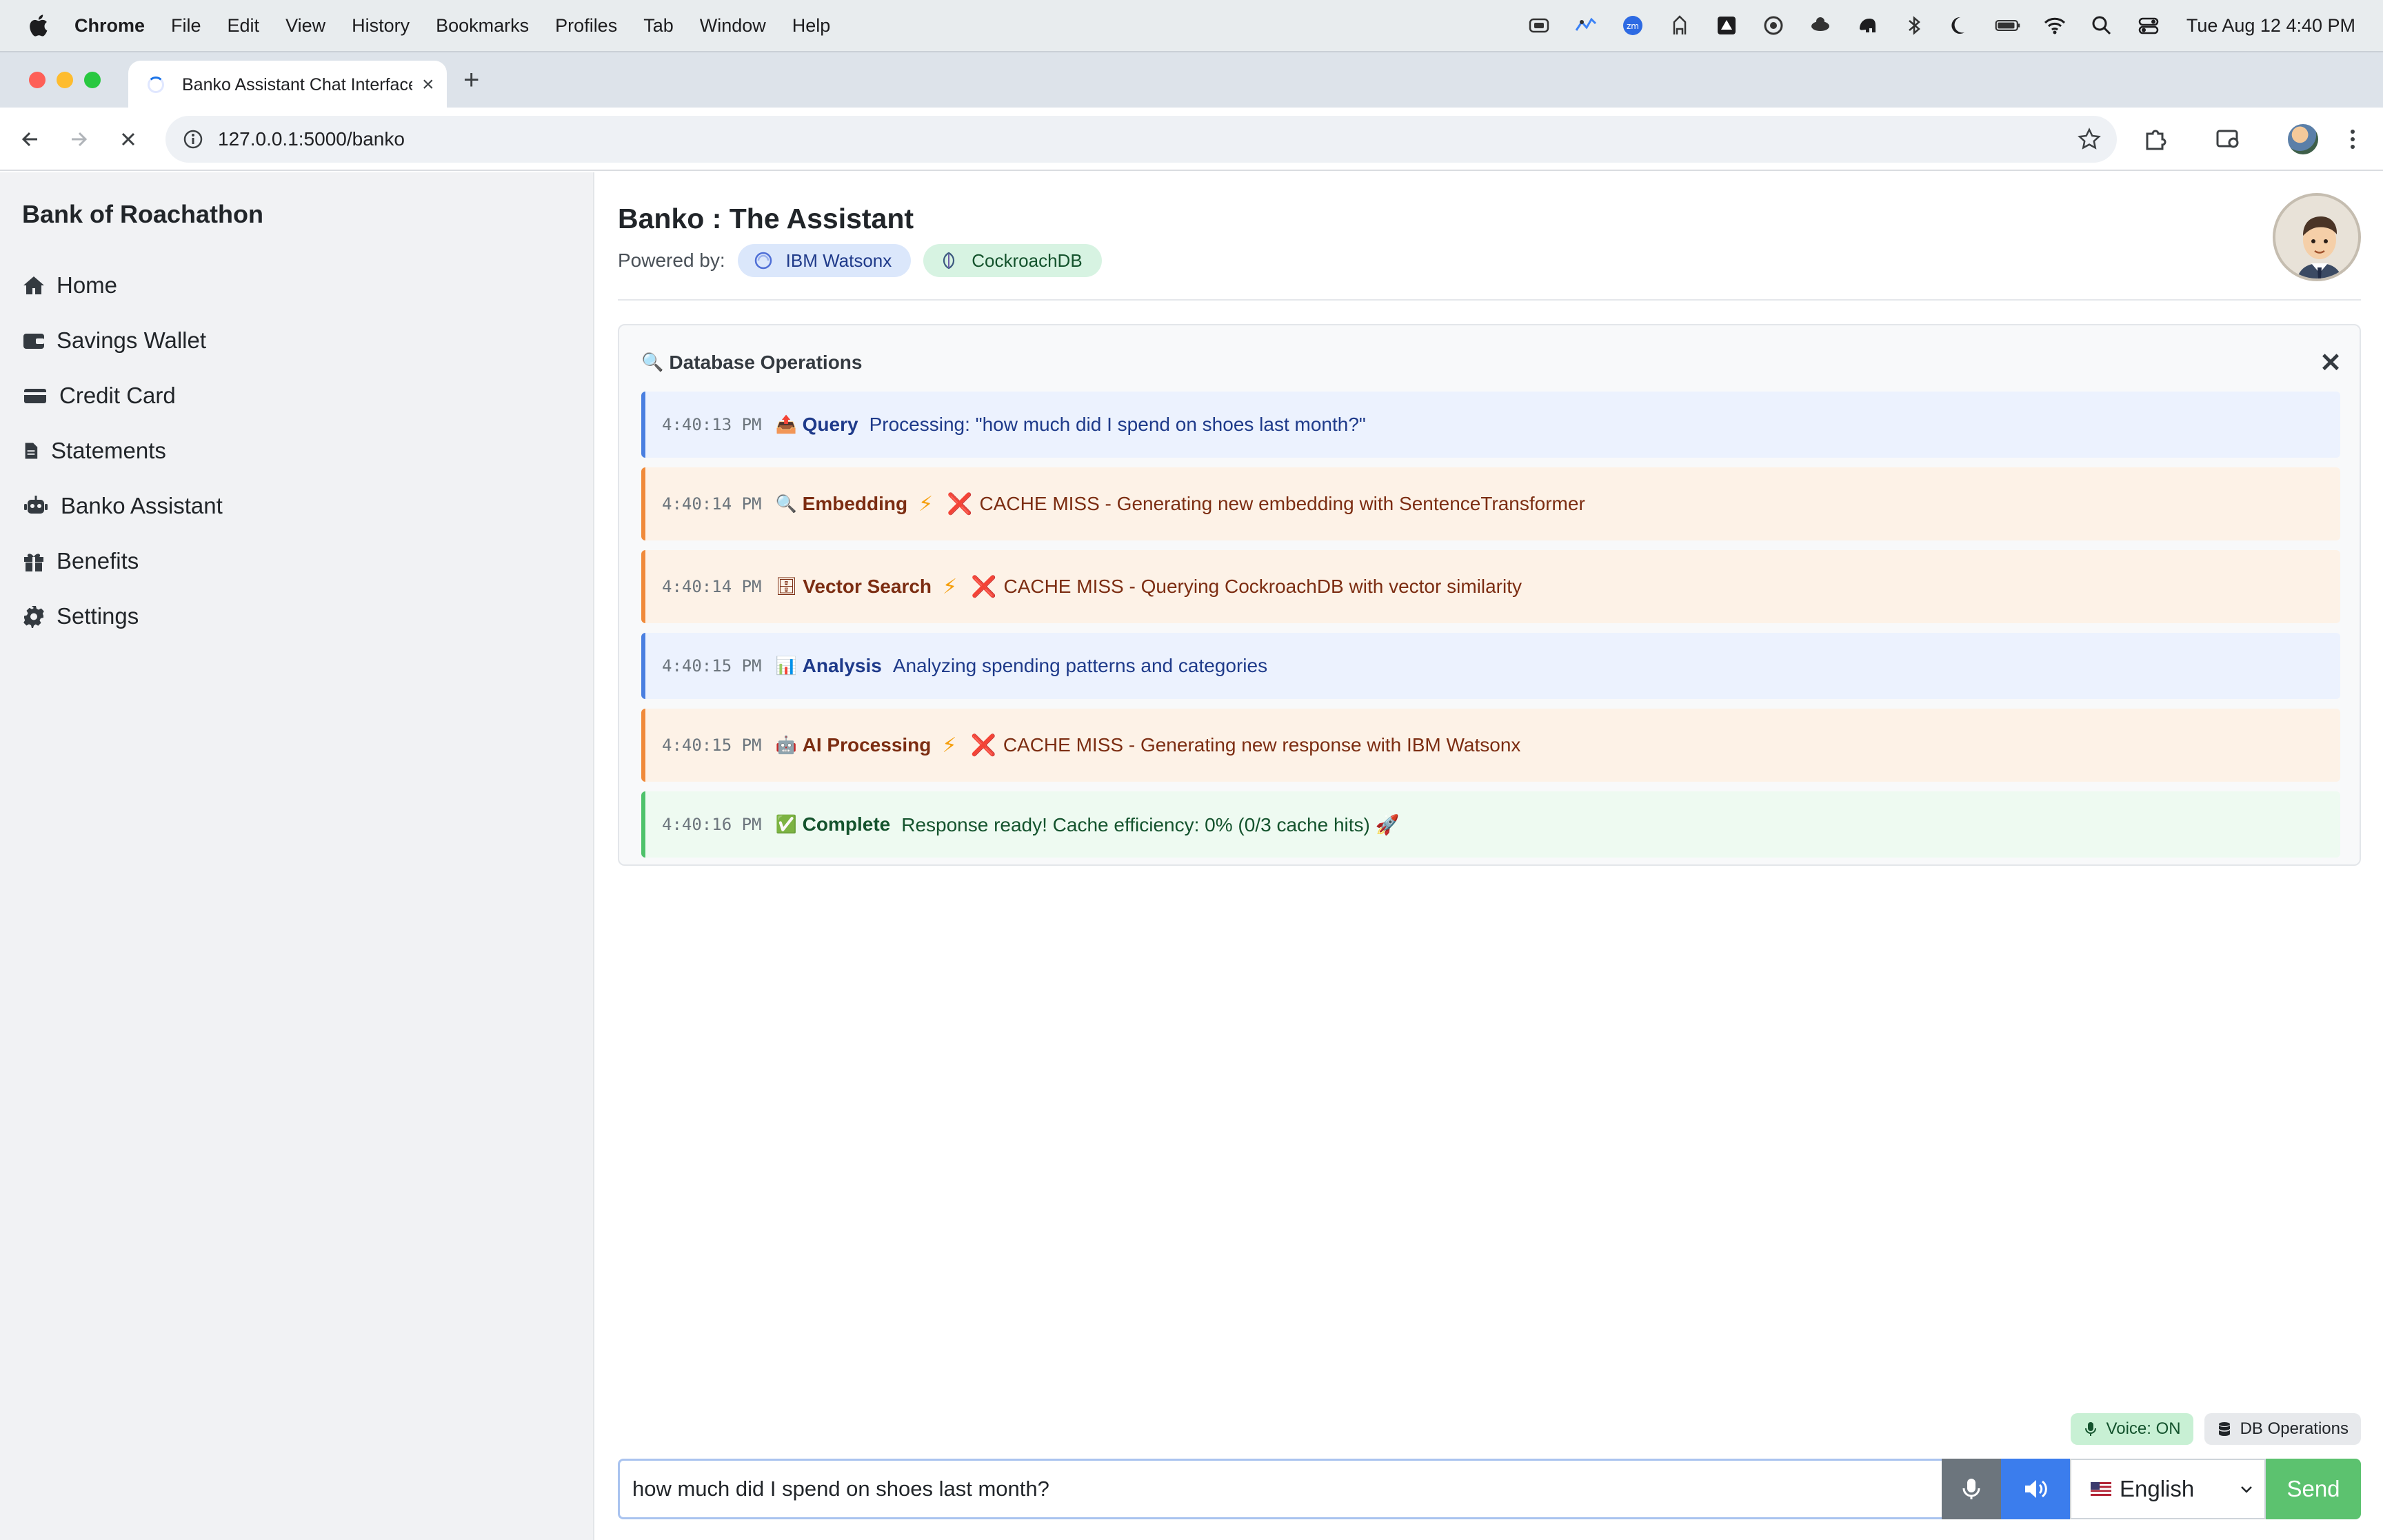 The image size is (2383, 1540). Describe the element at coordinates (122, 286) in the screenshot. I see `sidebar-item-home: Home` at that location.